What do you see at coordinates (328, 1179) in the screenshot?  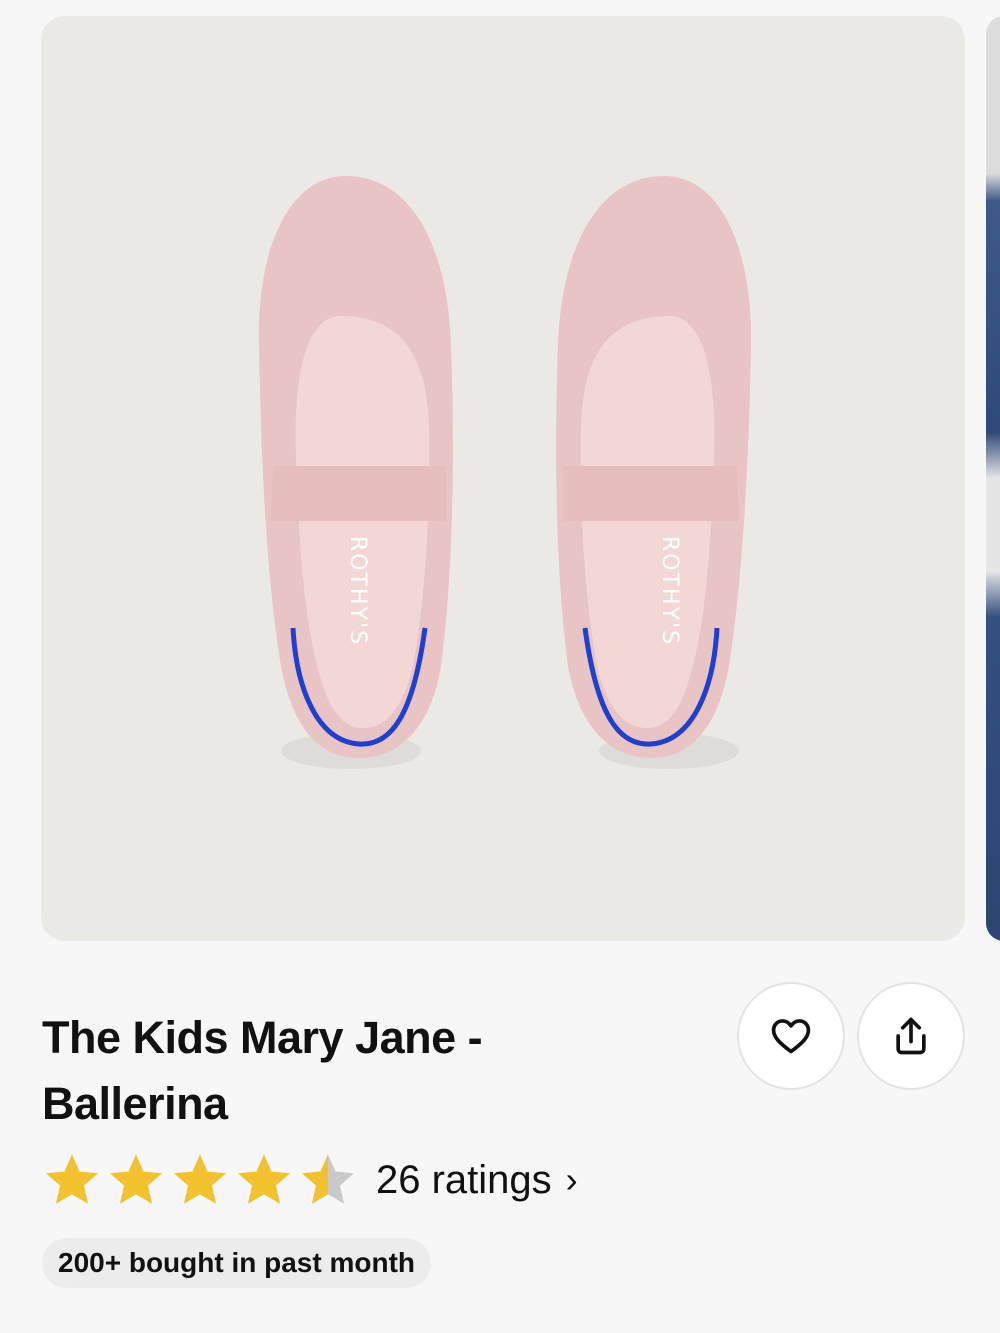 I see `star-half-icon` at bounding box center [328, 1179].